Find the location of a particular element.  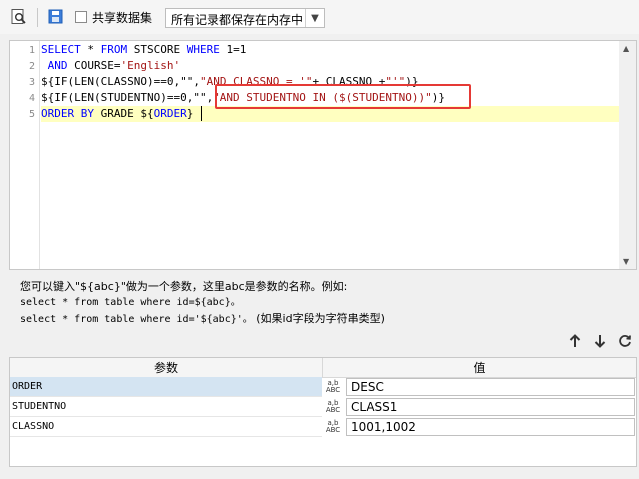

code-token: COURSE= is located at coordinates (94, 65).